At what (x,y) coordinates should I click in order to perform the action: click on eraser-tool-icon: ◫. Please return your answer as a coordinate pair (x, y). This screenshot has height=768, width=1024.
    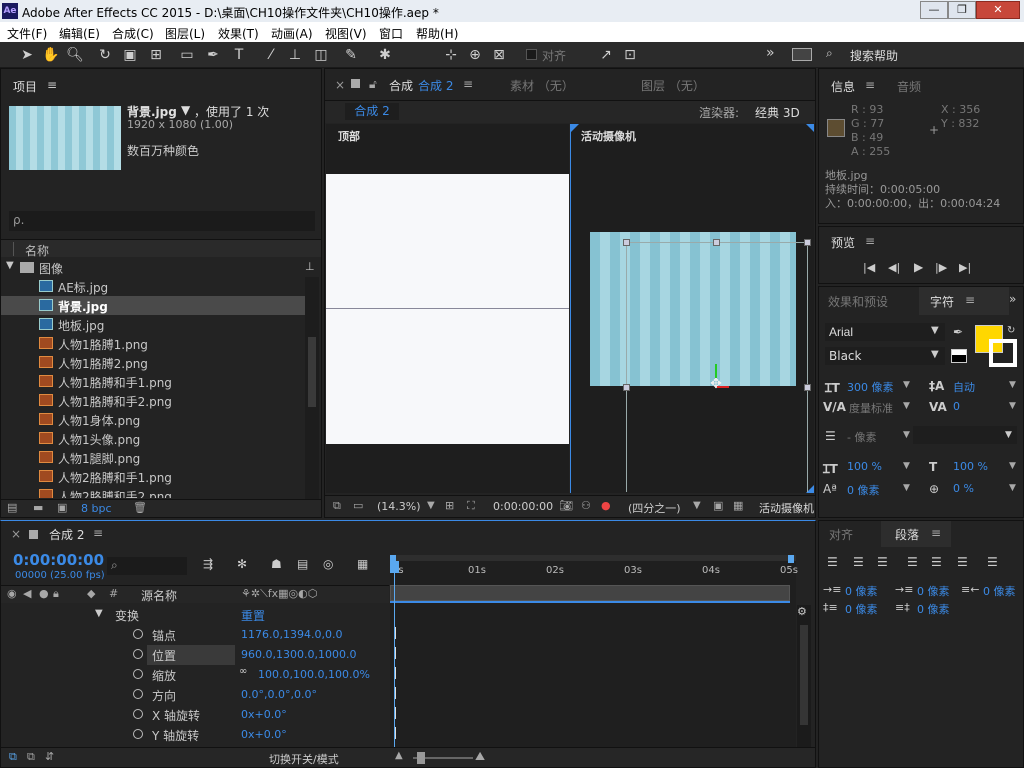
    Looking at the image, I should click on (321, 55).